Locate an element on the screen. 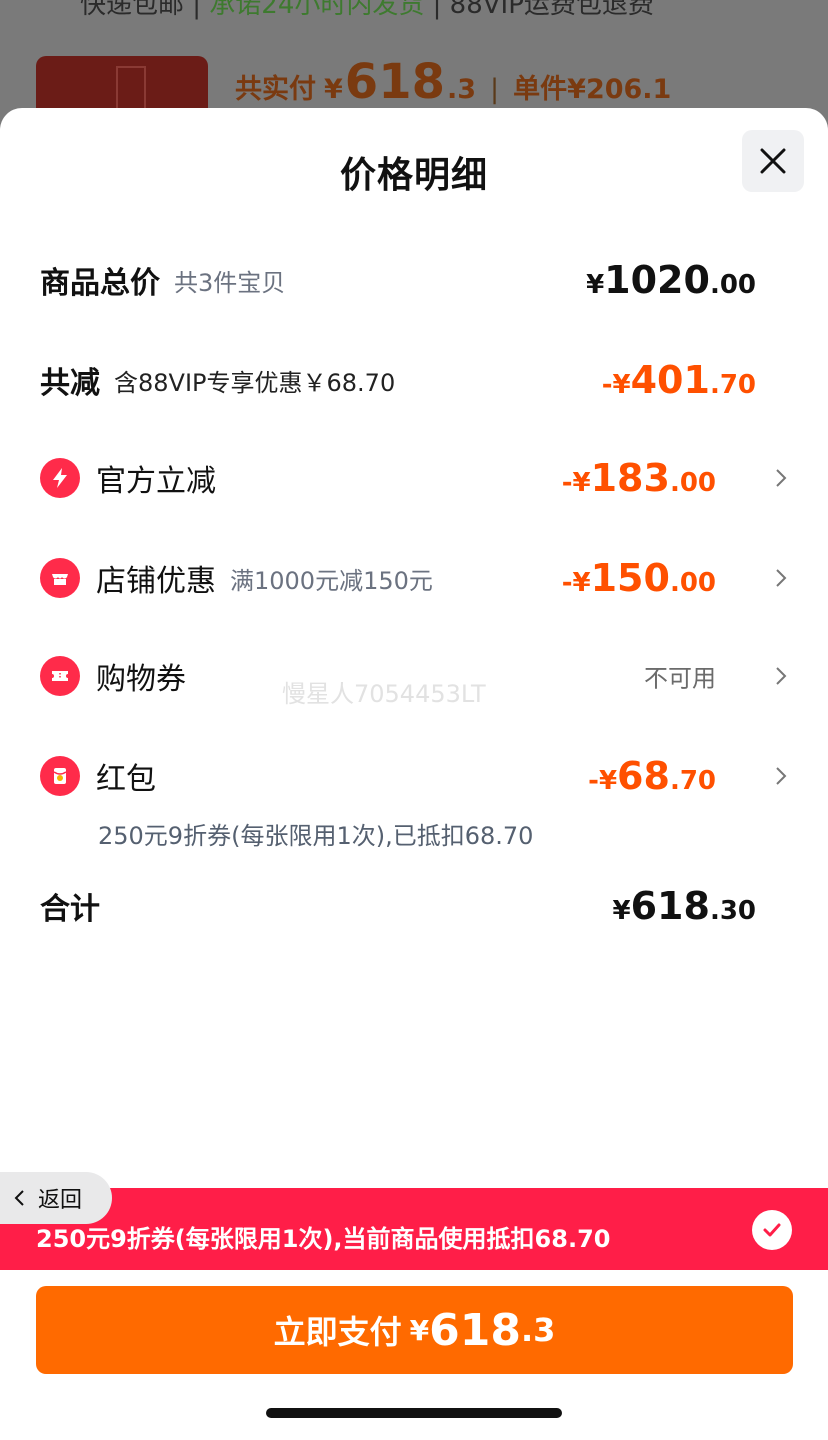 The width and height of the screenshot is (828, 1440). row-total-reduction: 共减 含88VIP专享优惠￥68.70 -¥ 401.70 is located at coordinates (414, 380).